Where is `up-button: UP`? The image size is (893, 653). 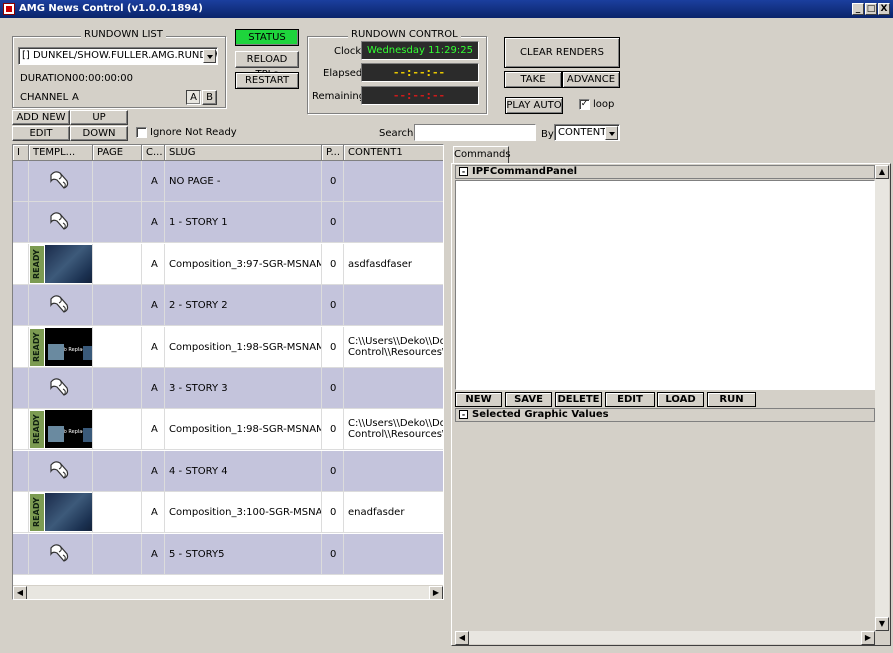
up-button: UP is located at coordinates (99, 117).